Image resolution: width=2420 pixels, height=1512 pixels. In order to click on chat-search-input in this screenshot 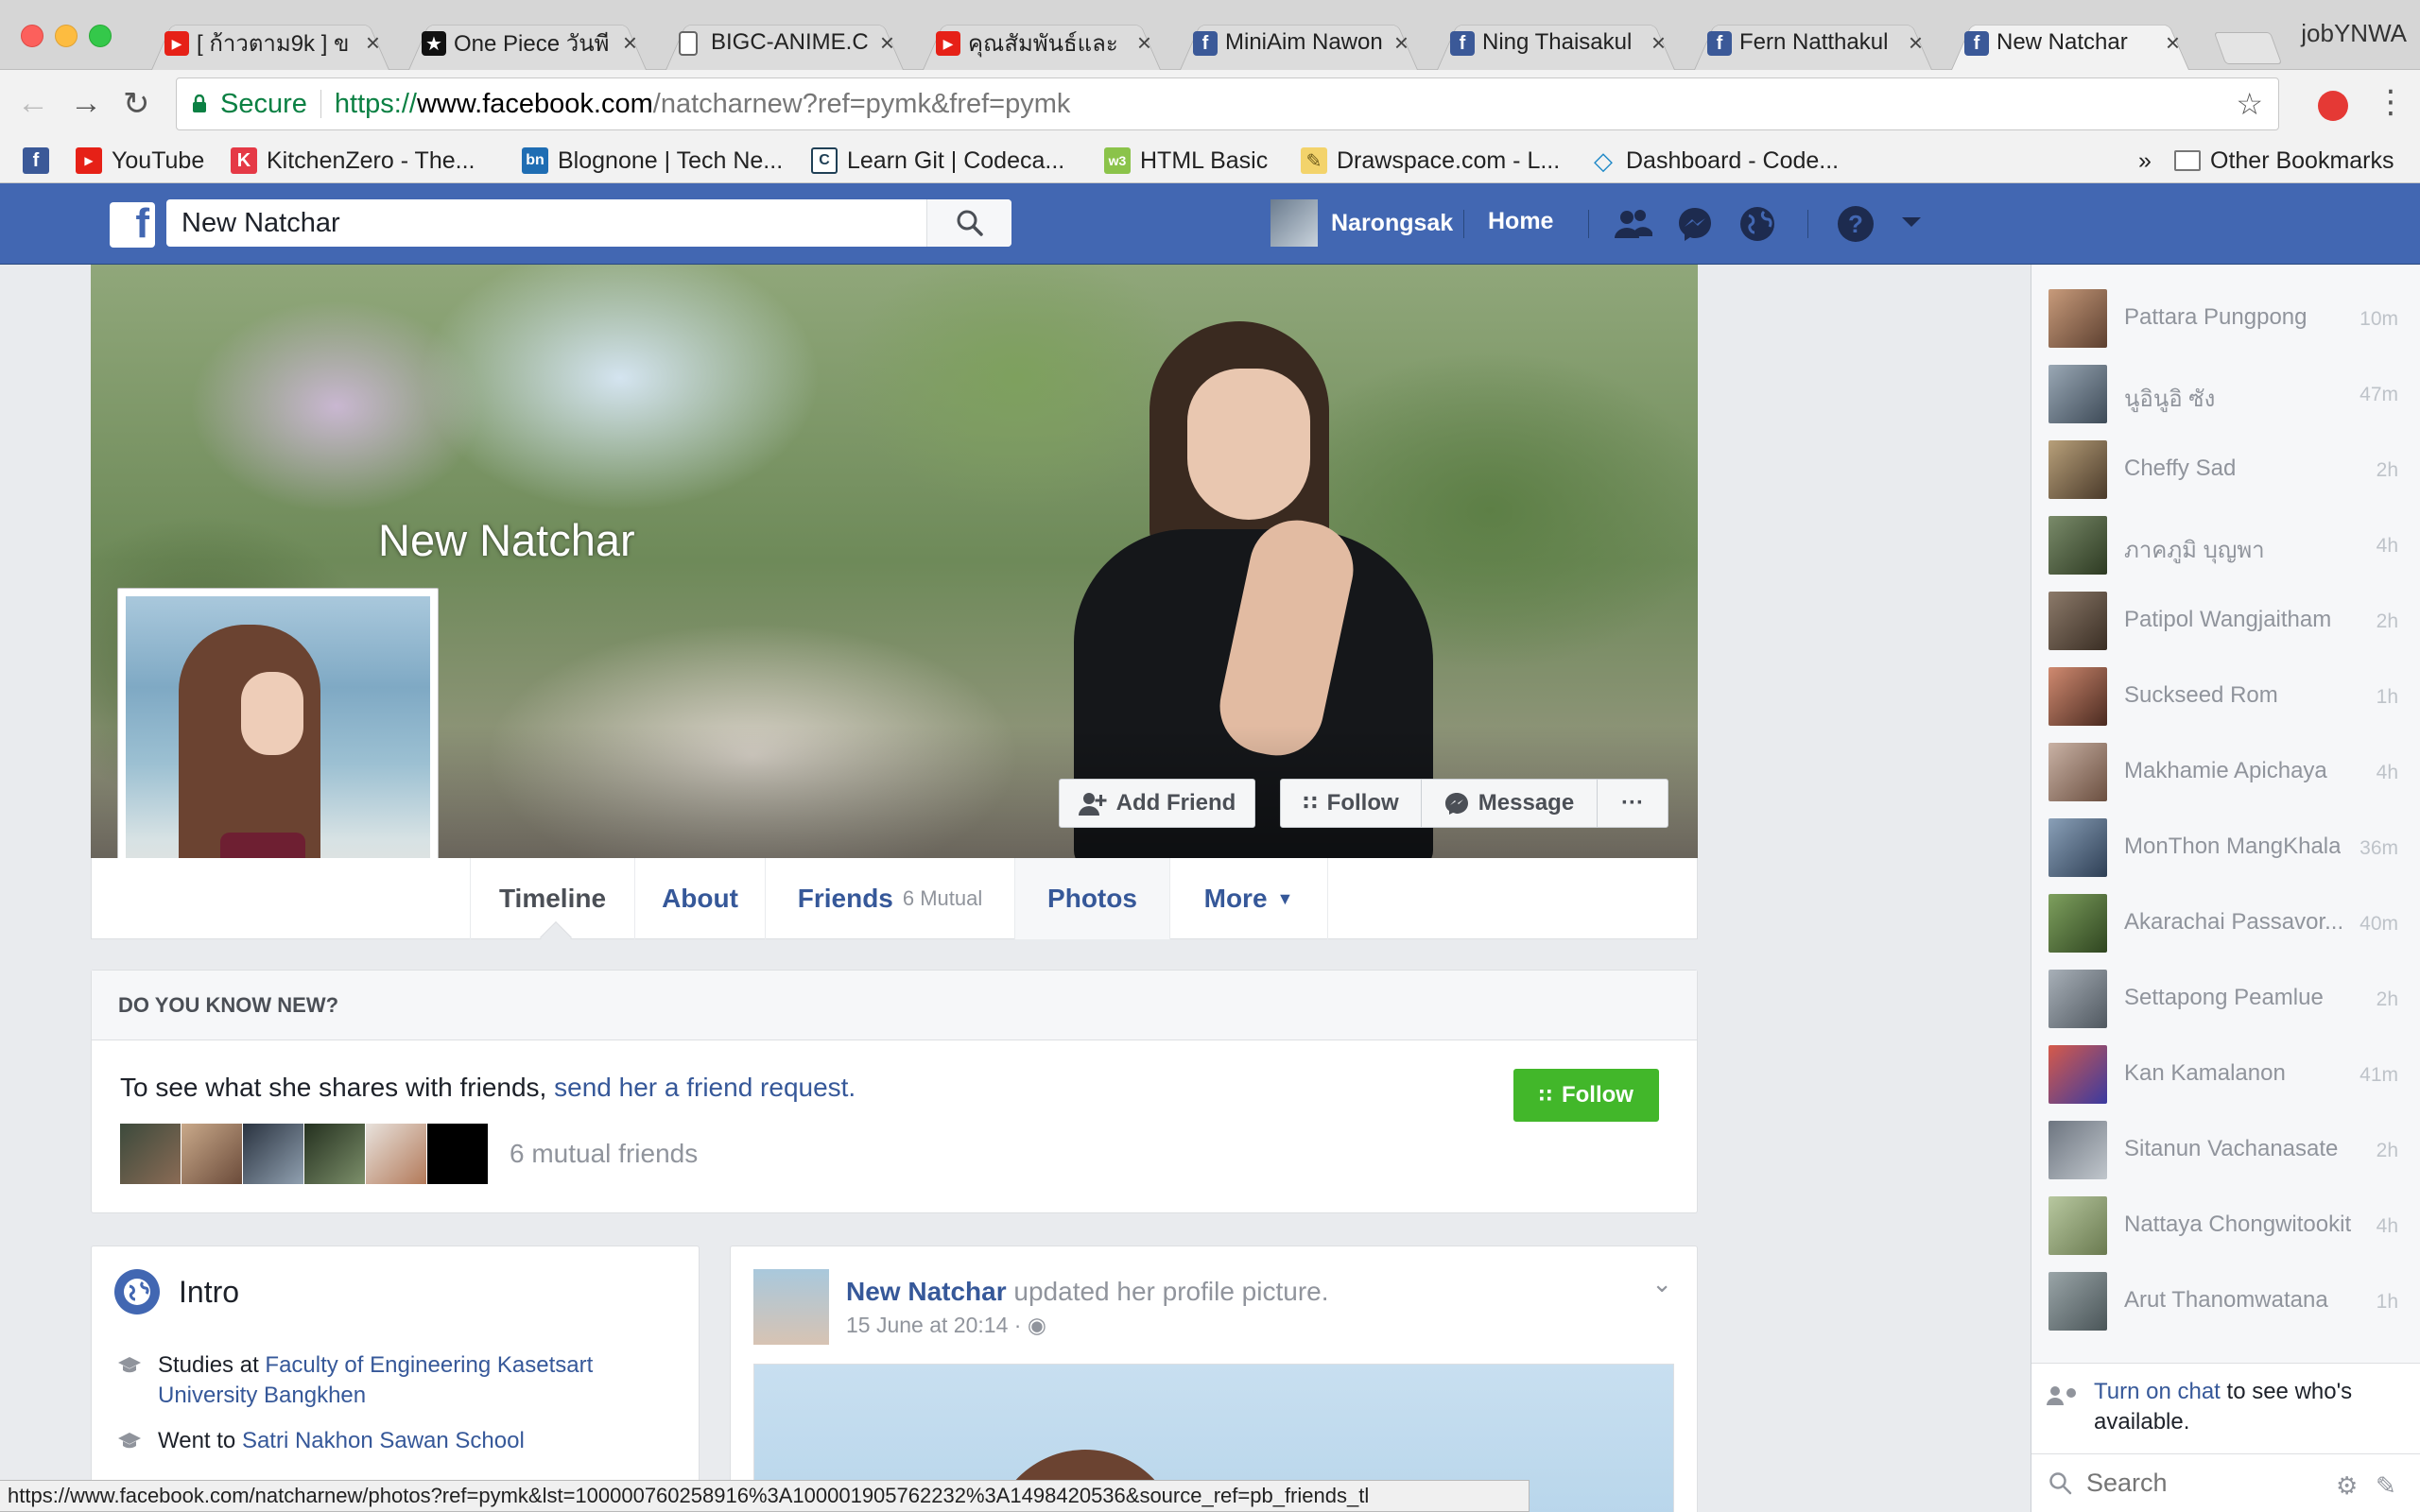, I will do `click(2204, 1483)`.